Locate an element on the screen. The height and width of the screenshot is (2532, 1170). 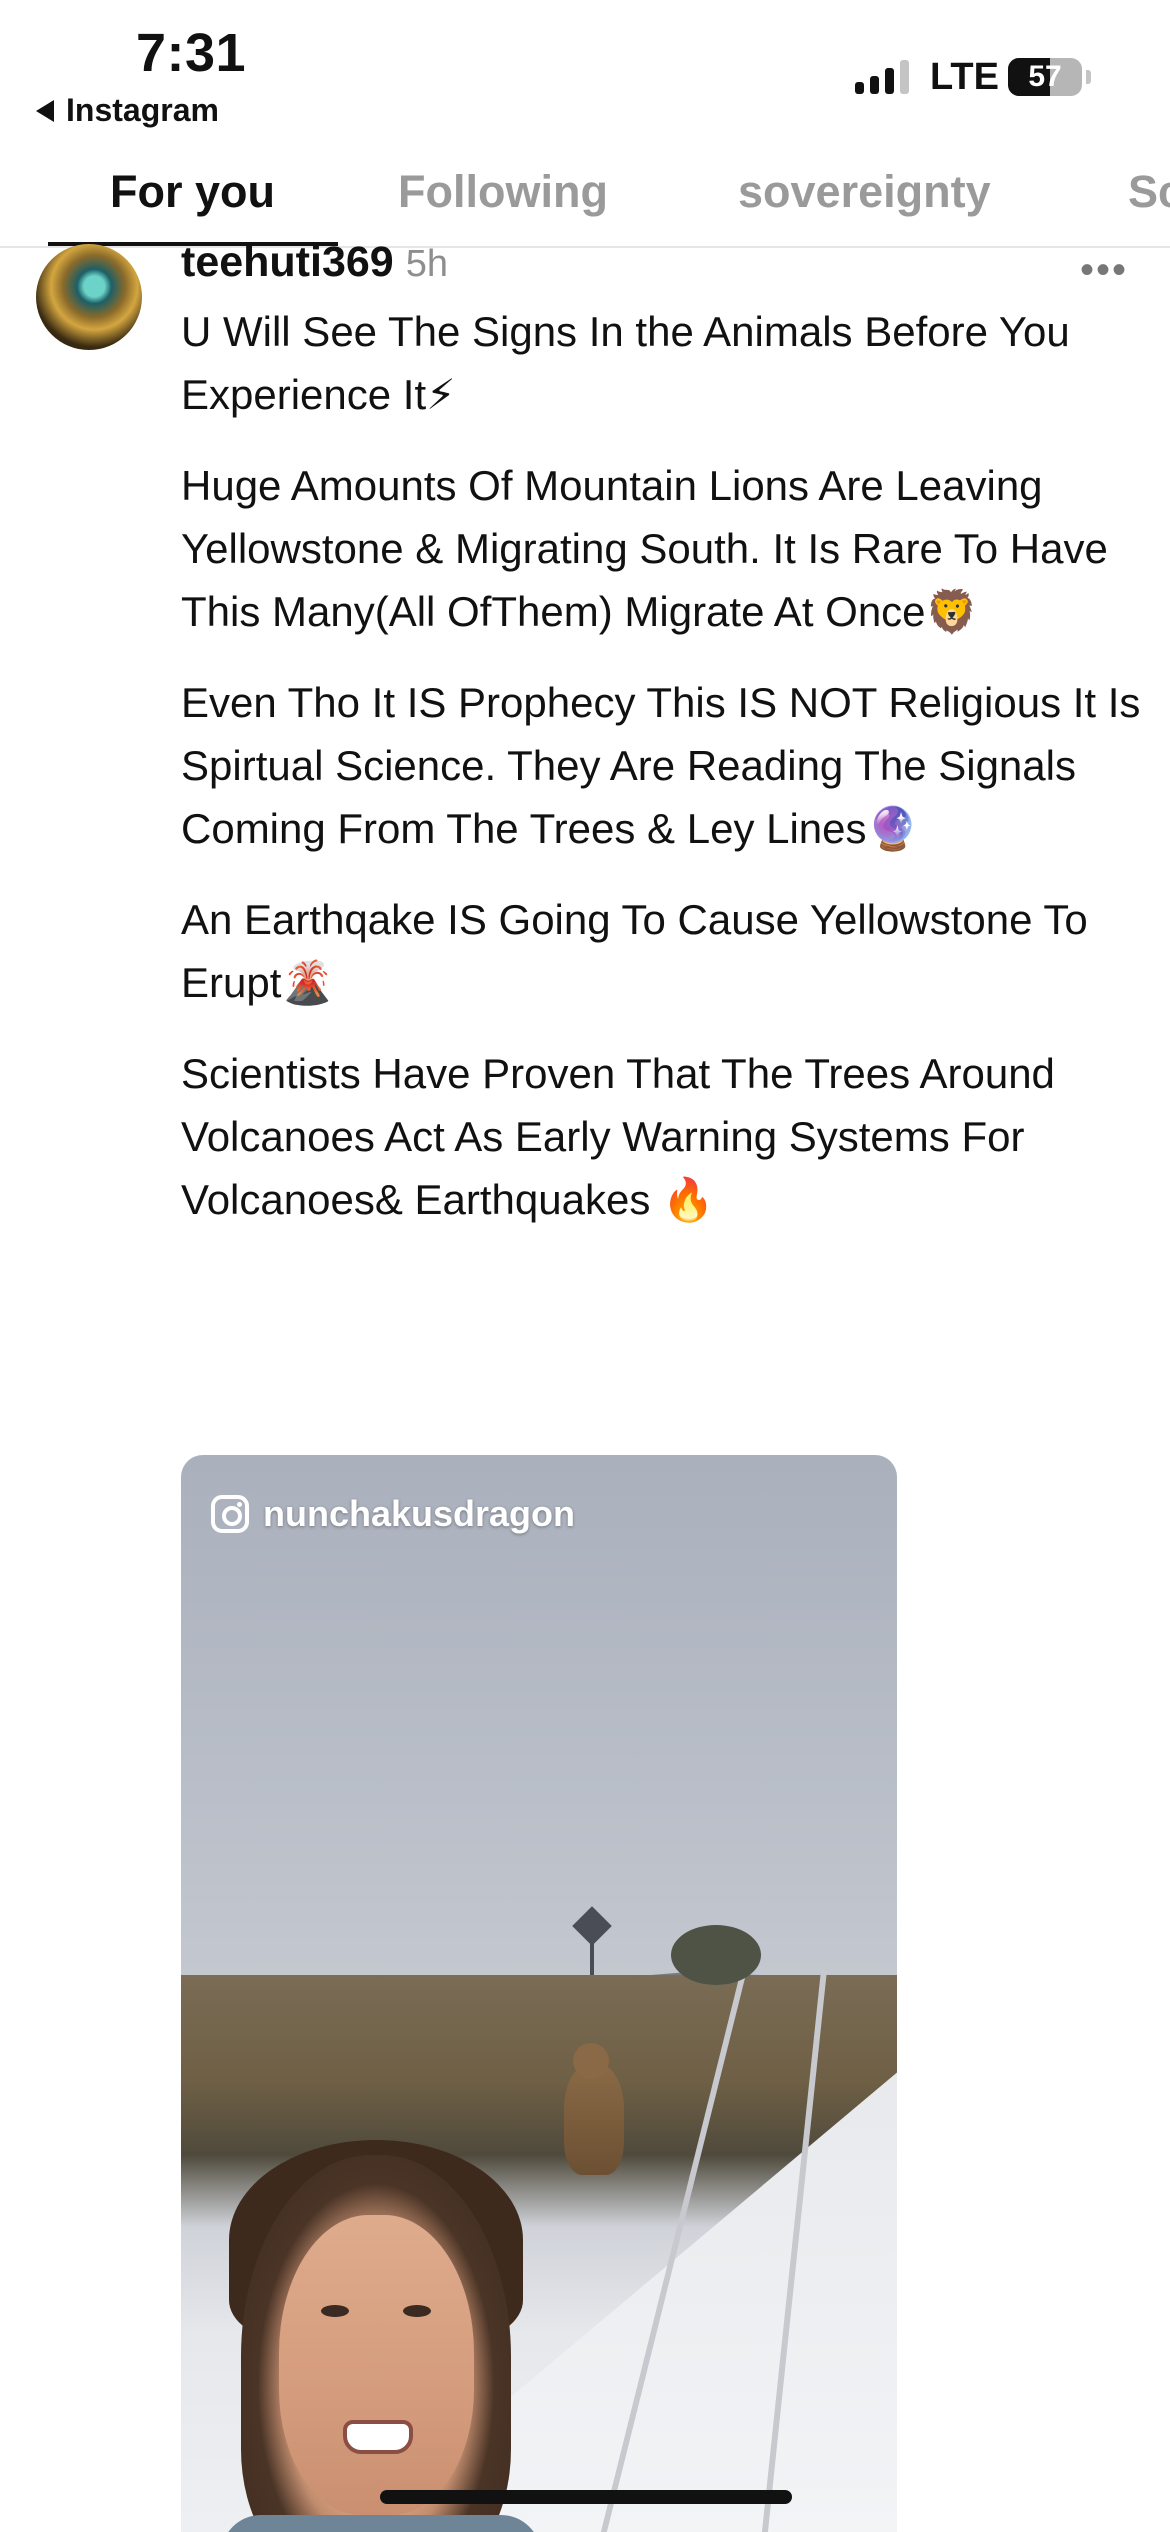
presenter-skin is located at coordinates (376, 2365).